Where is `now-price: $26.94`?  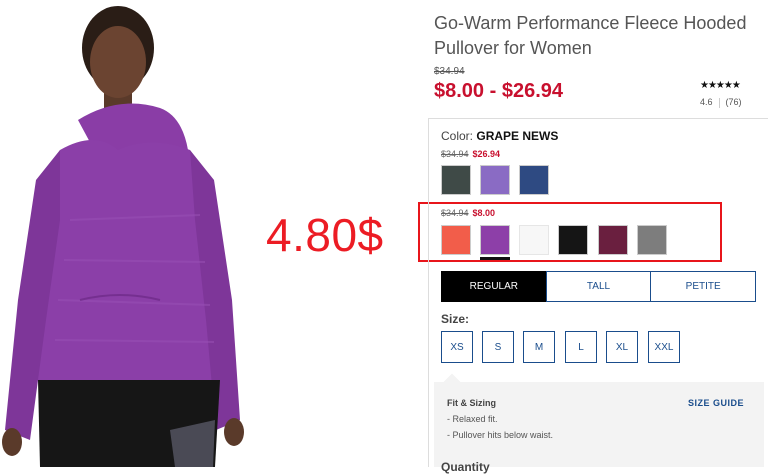 now-price: $26.94 is located at coordinates (486, 154).